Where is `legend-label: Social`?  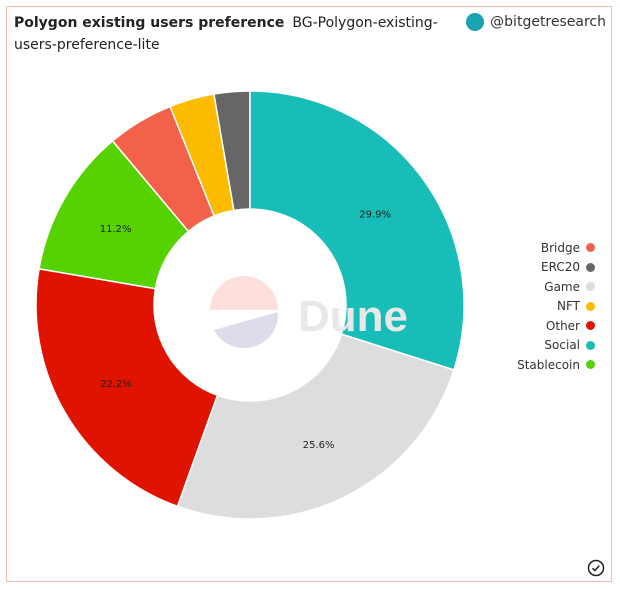
legend-label: Social is located at coordinates (562, 345).